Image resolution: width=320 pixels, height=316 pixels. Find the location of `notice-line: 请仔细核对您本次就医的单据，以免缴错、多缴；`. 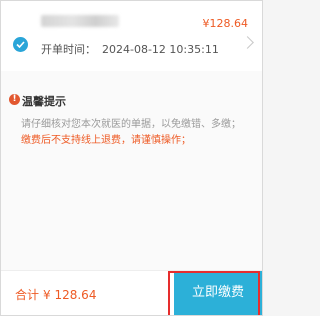

notice-line: 请仔细核对您本次就医的单据，以免缴错、多缴； is located at coordinates (131, 124).